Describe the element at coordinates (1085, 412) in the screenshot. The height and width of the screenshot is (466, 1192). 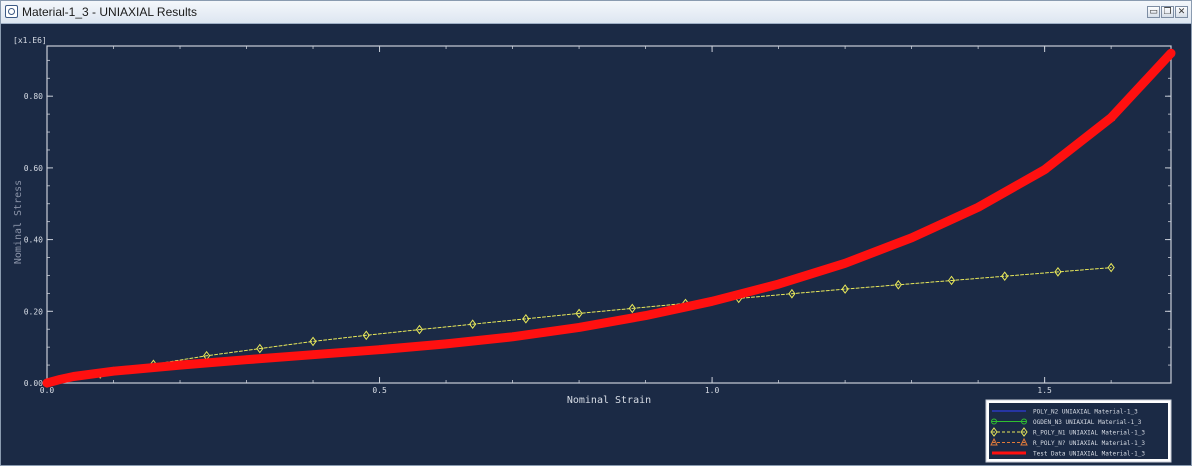
I see `legend-entry-label: POLY_N2 UNIAXIAL Material-1_3` at that location.